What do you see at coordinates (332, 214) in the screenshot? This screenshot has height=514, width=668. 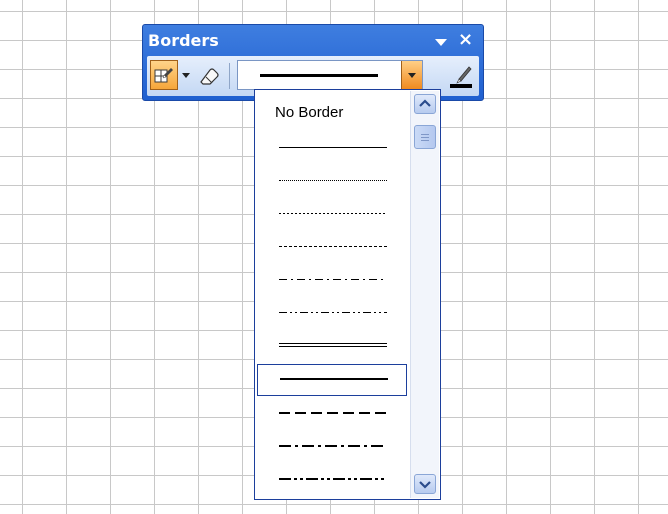 I see `line-style-option-dotted` at bounding box center [332, 214].